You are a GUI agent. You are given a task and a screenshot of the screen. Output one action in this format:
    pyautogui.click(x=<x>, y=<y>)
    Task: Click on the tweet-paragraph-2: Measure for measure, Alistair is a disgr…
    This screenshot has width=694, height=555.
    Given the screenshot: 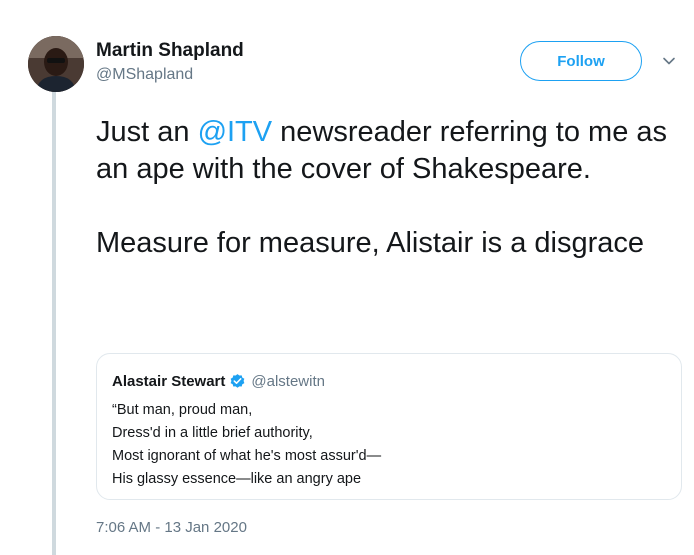 What is the action you would take?
    pyautogui.click(x=370, y=243)
    